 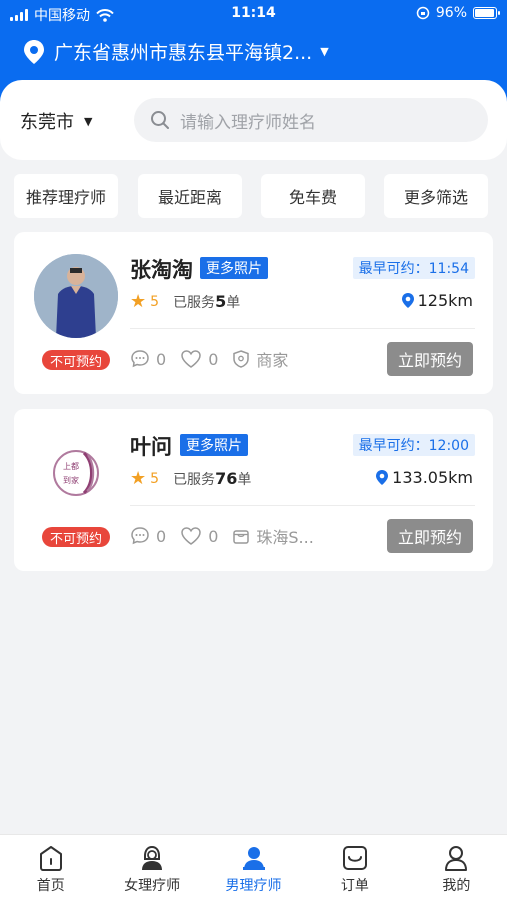 What do you see at coordinates (432, 477) in the screenshot?
I see `distance-value: 133.05km` at bounding box center [432, 477].